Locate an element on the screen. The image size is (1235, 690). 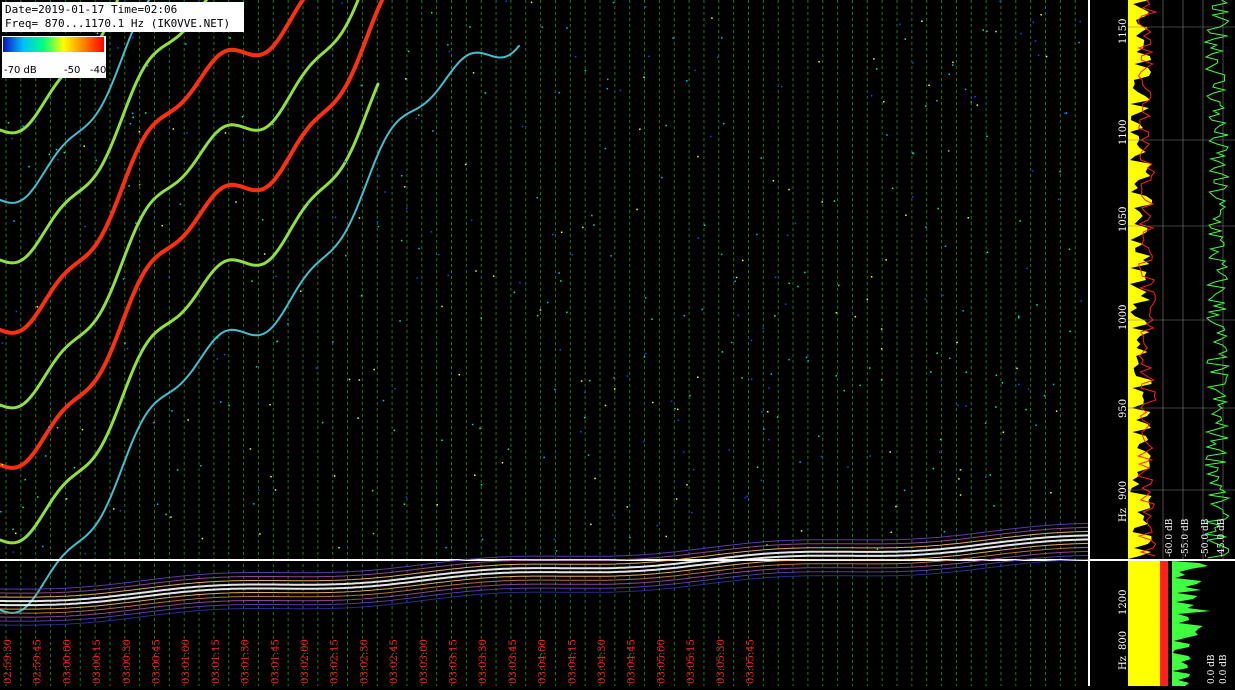
db-label: -60.0 dB is located at coordinates (1170, 537).